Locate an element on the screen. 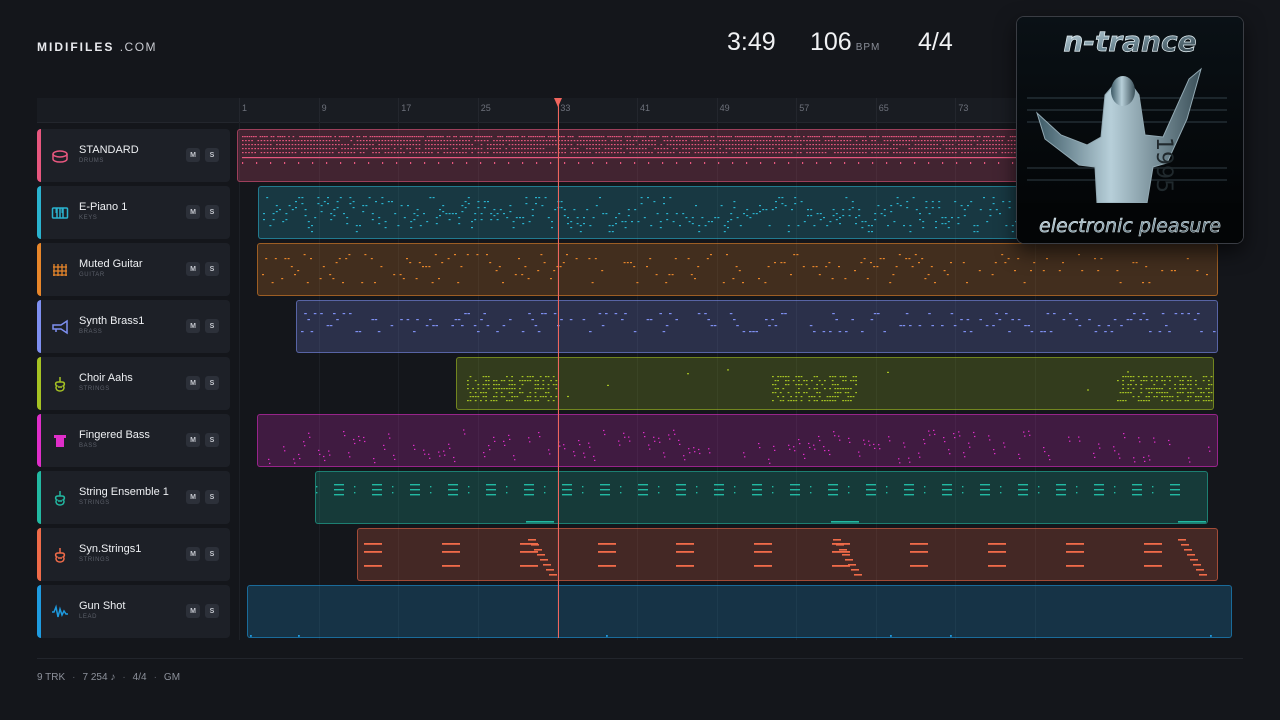 This screenshot has width=1280, height=720. track-header-fingered-bass: Fingered Bass BASS M S is located at coordinates (133, 440).